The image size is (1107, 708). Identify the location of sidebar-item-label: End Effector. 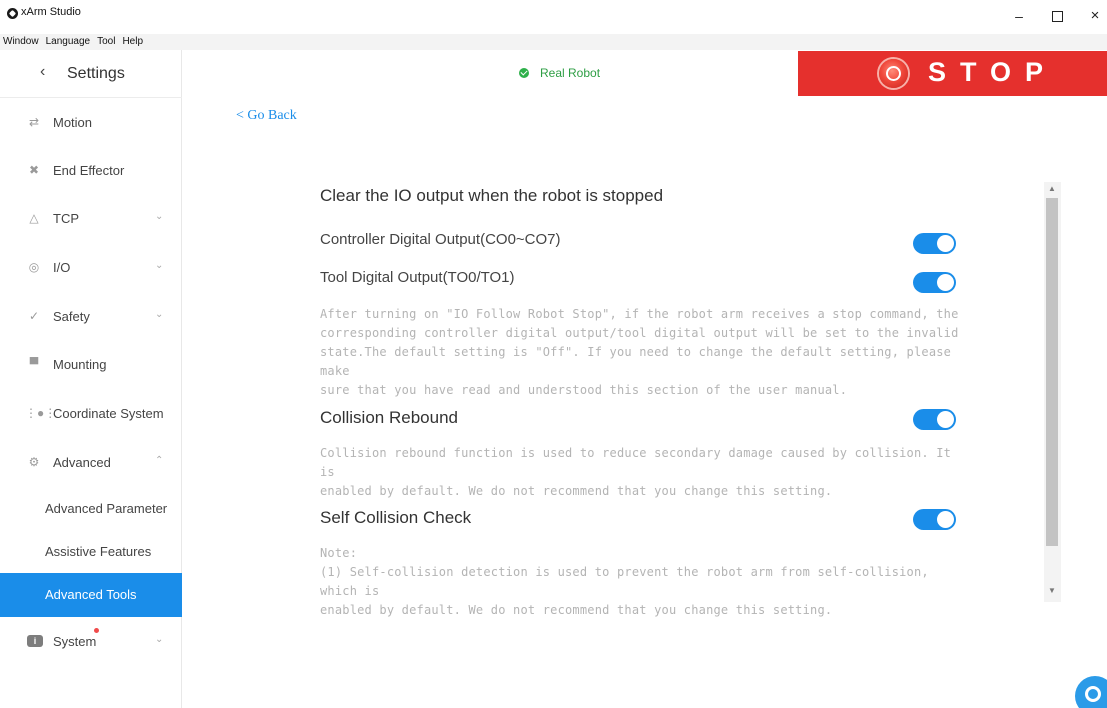
(89, 170).